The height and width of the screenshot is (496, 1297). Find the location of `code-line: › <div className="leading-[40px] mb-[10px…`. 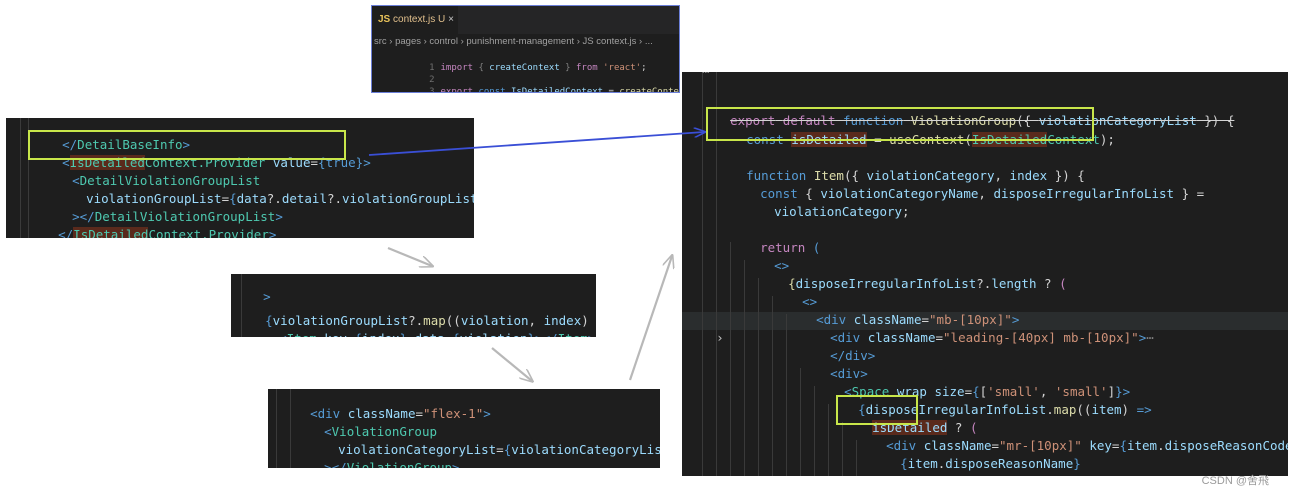

code-line: › <div className="leading-[40px] mb-[10px… is located at coordinates (935, 337).